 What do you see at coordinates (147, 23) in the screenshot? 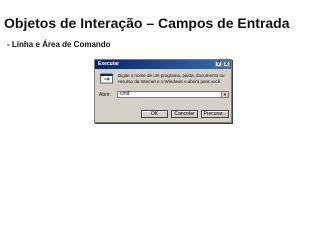
I see `slide-title: Objetos de Interação – Campos de Entrada` at bounding box center [147, 23].